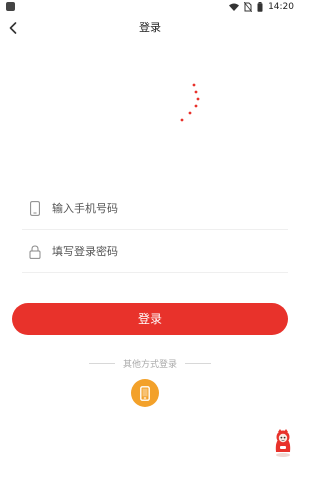 The image size is (320, 500). What do you see at coordinates (150, 7) in the screenshot?
I see `status-bar: 14:20` at bounding box center [150, 7].